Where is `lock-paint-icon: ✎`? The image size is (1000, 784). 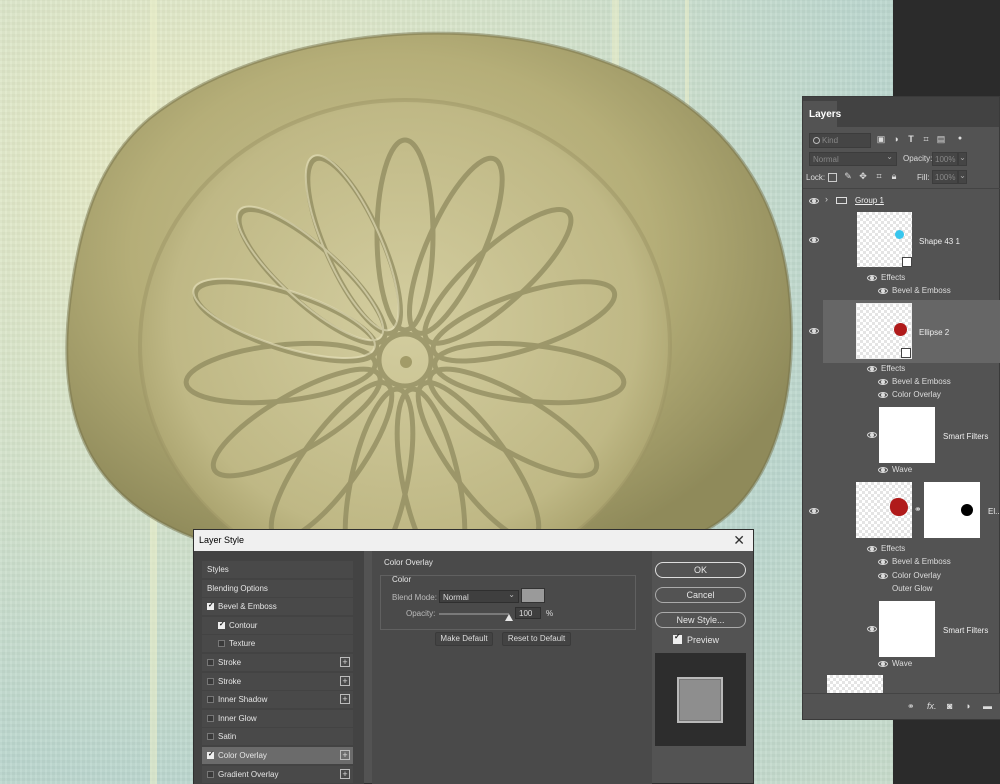 lock-paint-icon: ✎ is located at coordinates (848, 176).